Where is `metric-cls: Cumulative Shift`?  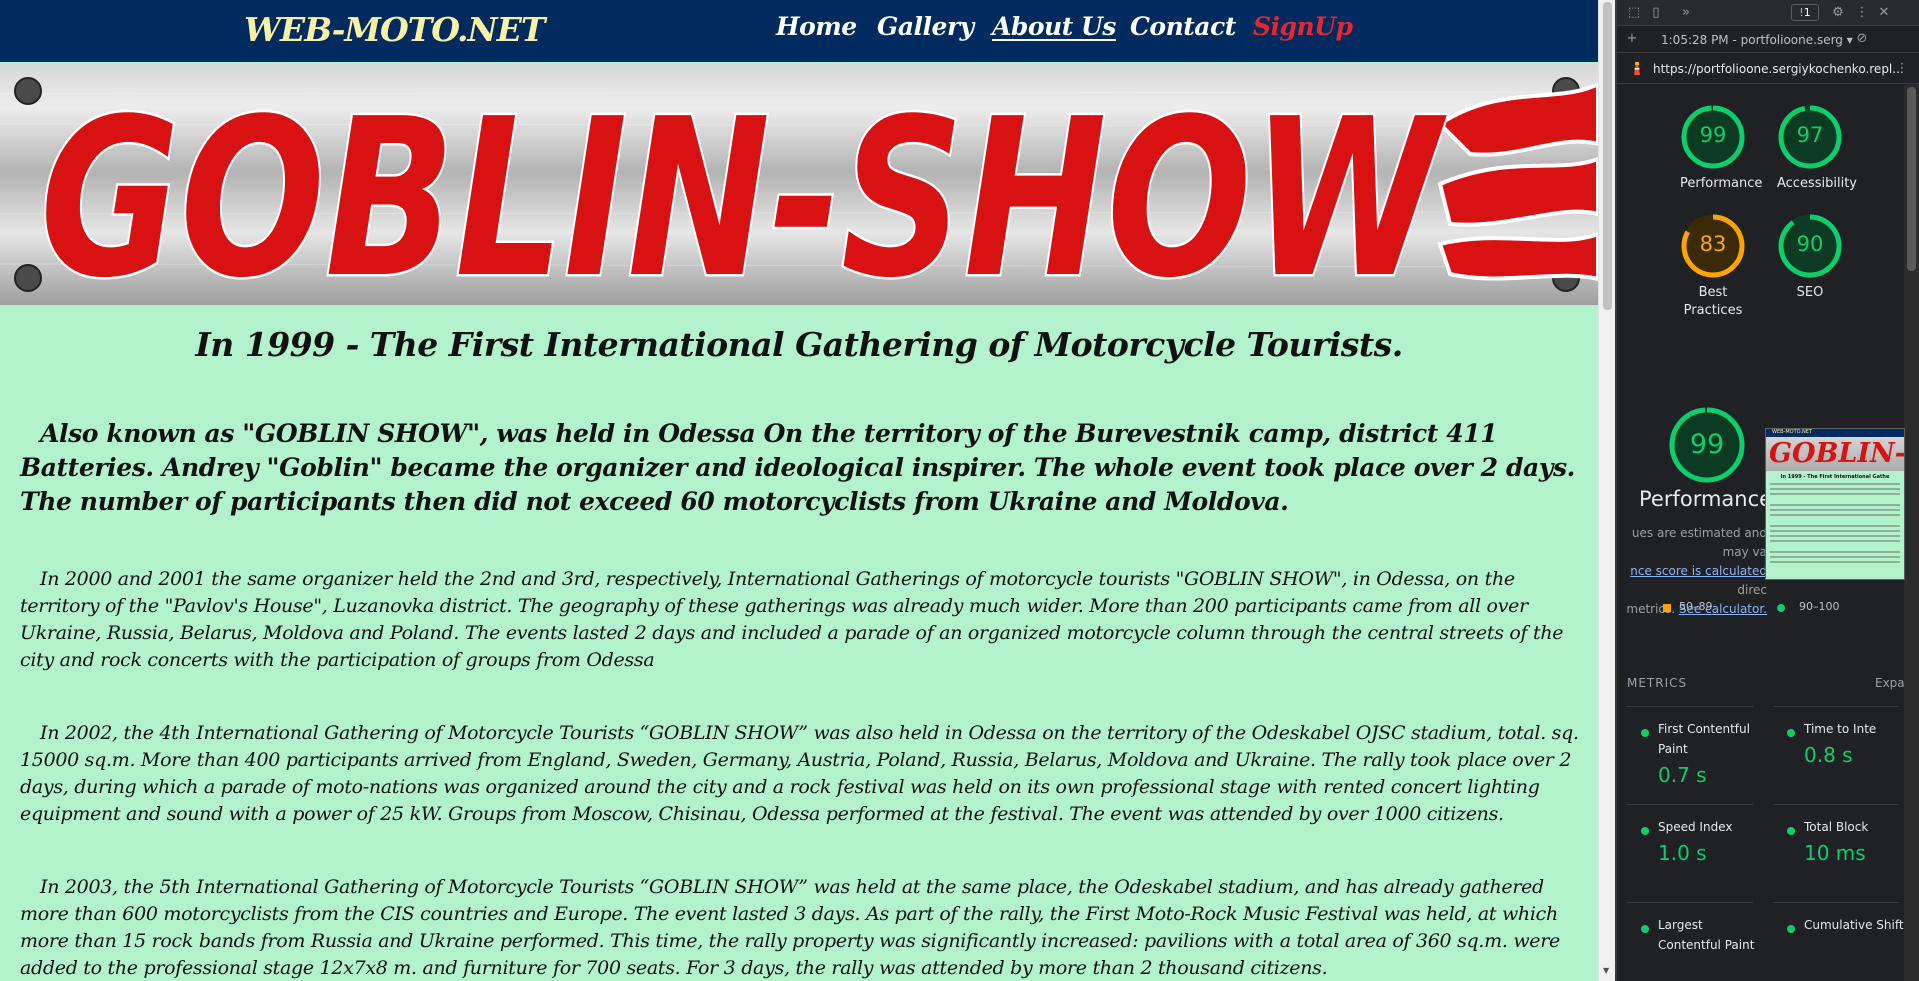 metric-cls: Cumulative Shift is located at coordinates (1838, 941).